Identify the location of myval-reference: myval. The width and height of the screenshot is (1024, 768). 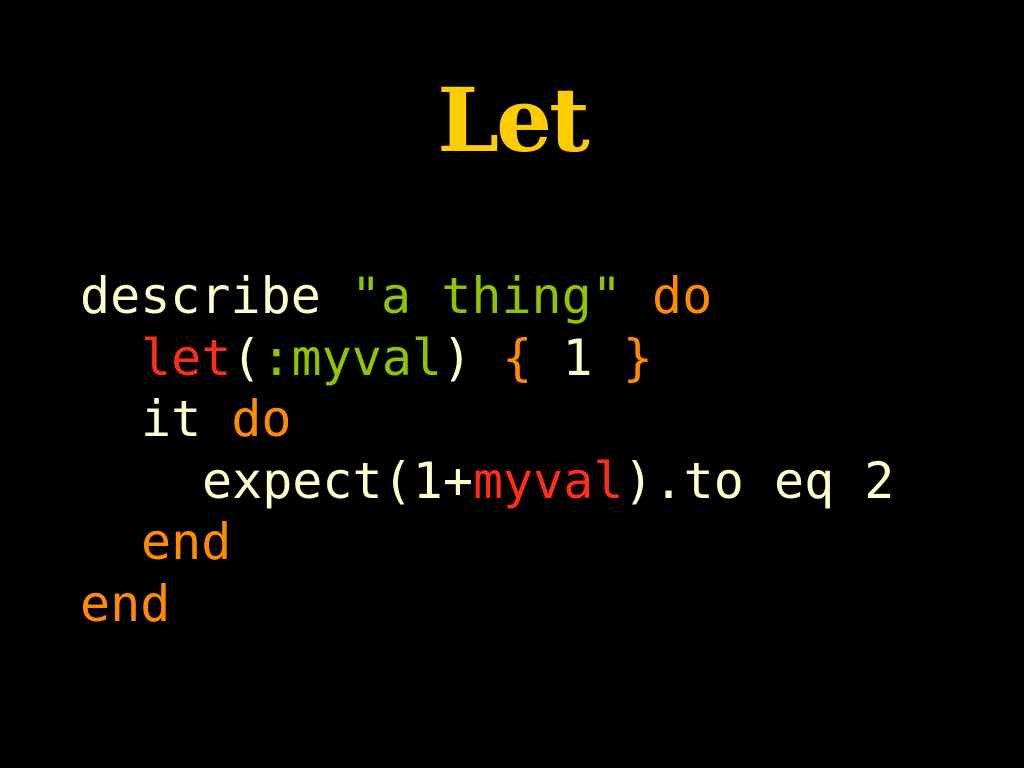
(548, 480).